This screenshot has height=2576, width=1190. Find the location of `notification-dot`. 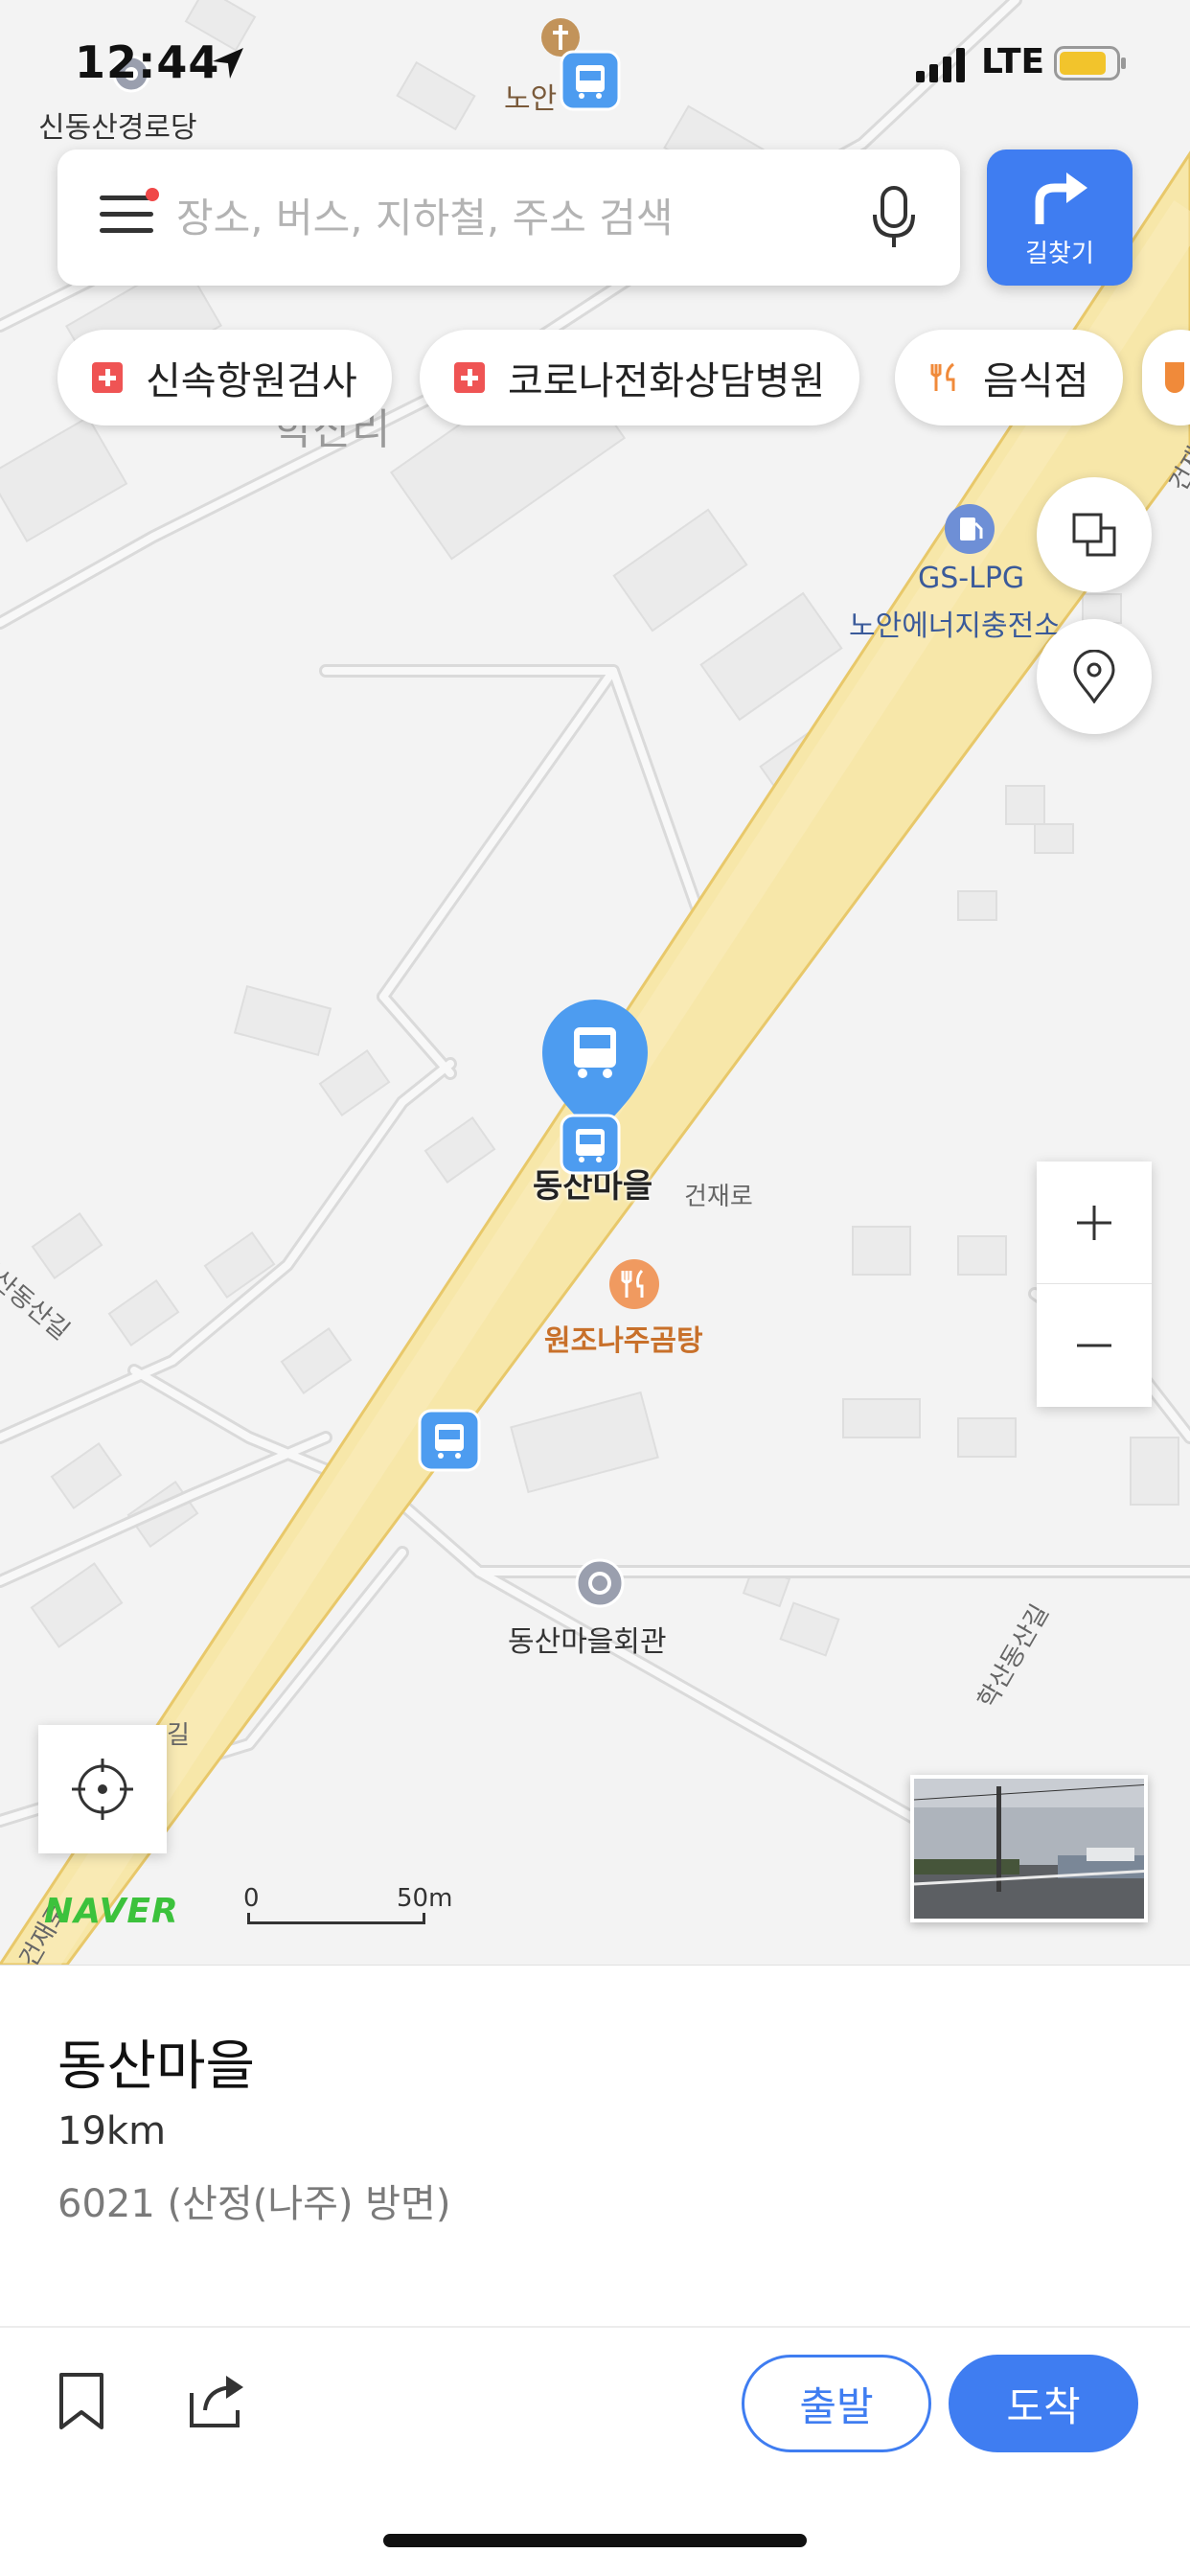

notification-dot is located at coordinates (152, 194).